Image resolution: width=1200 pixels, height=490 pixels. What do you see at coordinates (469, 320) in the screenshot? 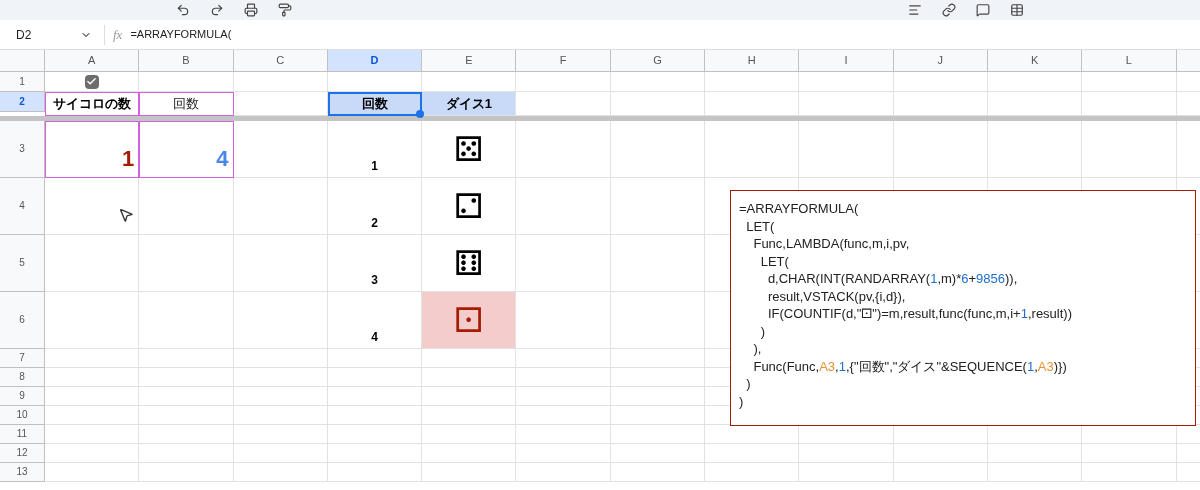
I see `die-cell: ⚀` at bounding box center [469, 320].